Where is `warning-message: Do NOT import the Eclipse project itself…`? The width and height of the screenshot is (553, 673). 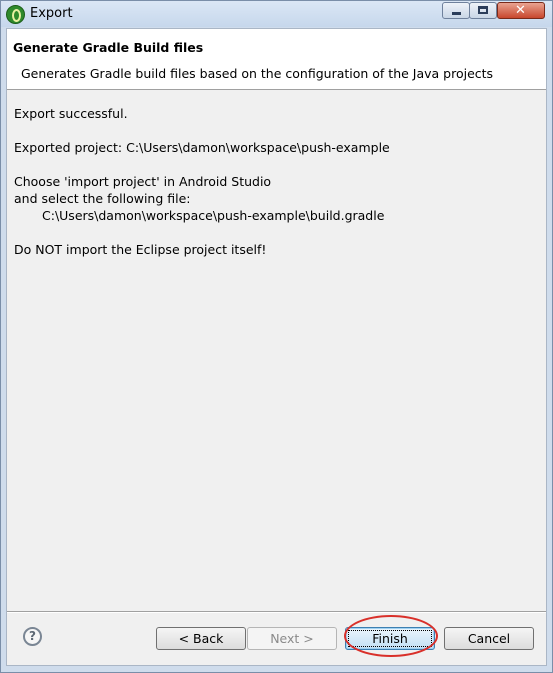 warning-message: Do NOT import the Eclipse project itself… is located at coordinates (140, 249).